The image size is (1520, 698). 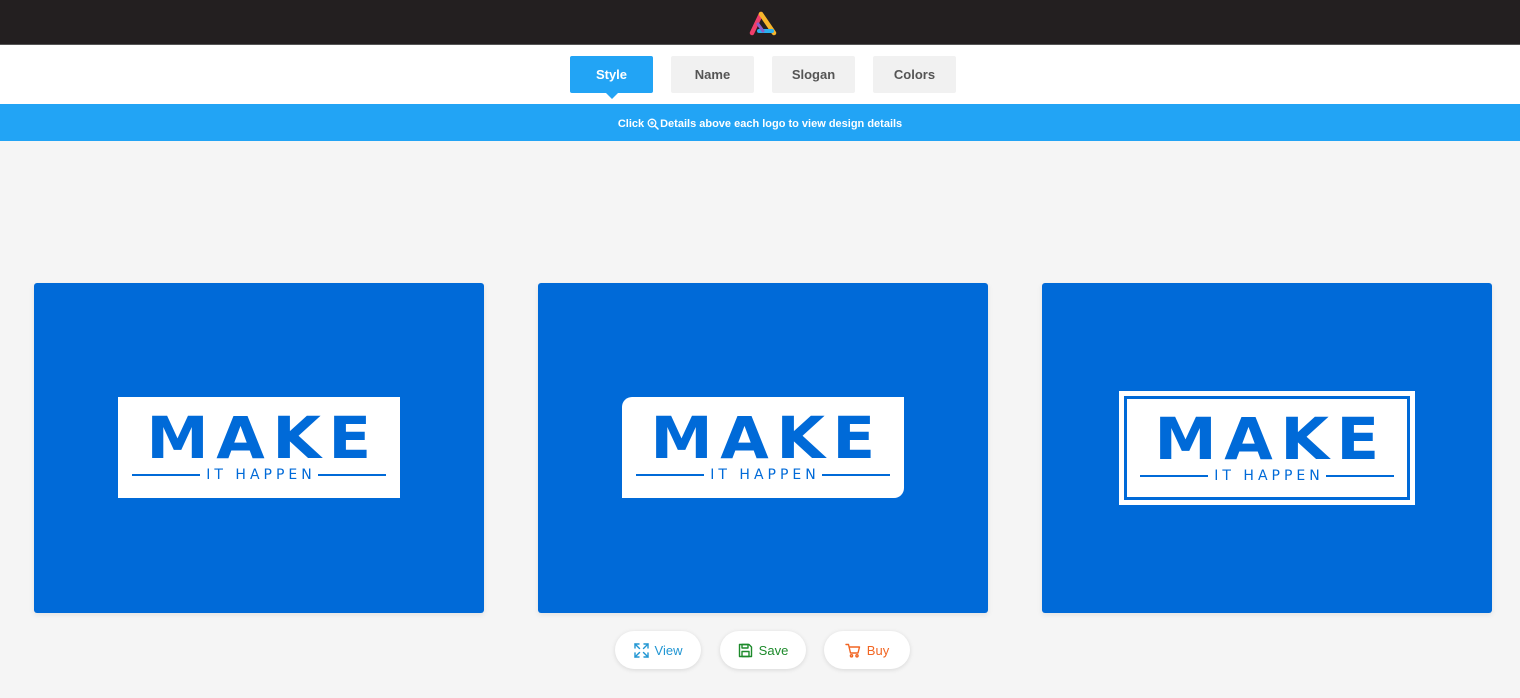 What do you see at coordinates (712, 74) in the screenshot?
I see `tab-name: Name` at bounding box center [712, 74].